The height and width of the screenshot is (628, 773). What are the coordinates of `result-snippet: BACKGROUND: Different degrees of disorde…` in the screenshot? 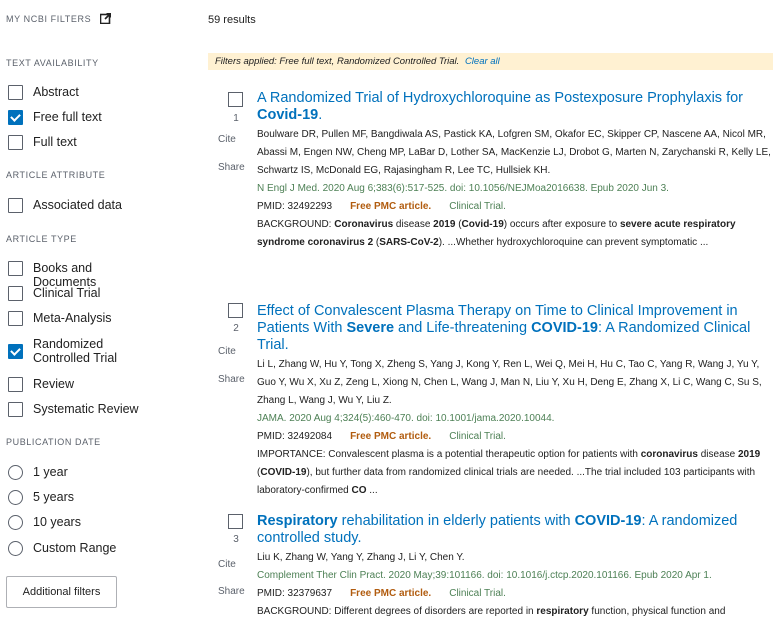 It's located at (491, 611).